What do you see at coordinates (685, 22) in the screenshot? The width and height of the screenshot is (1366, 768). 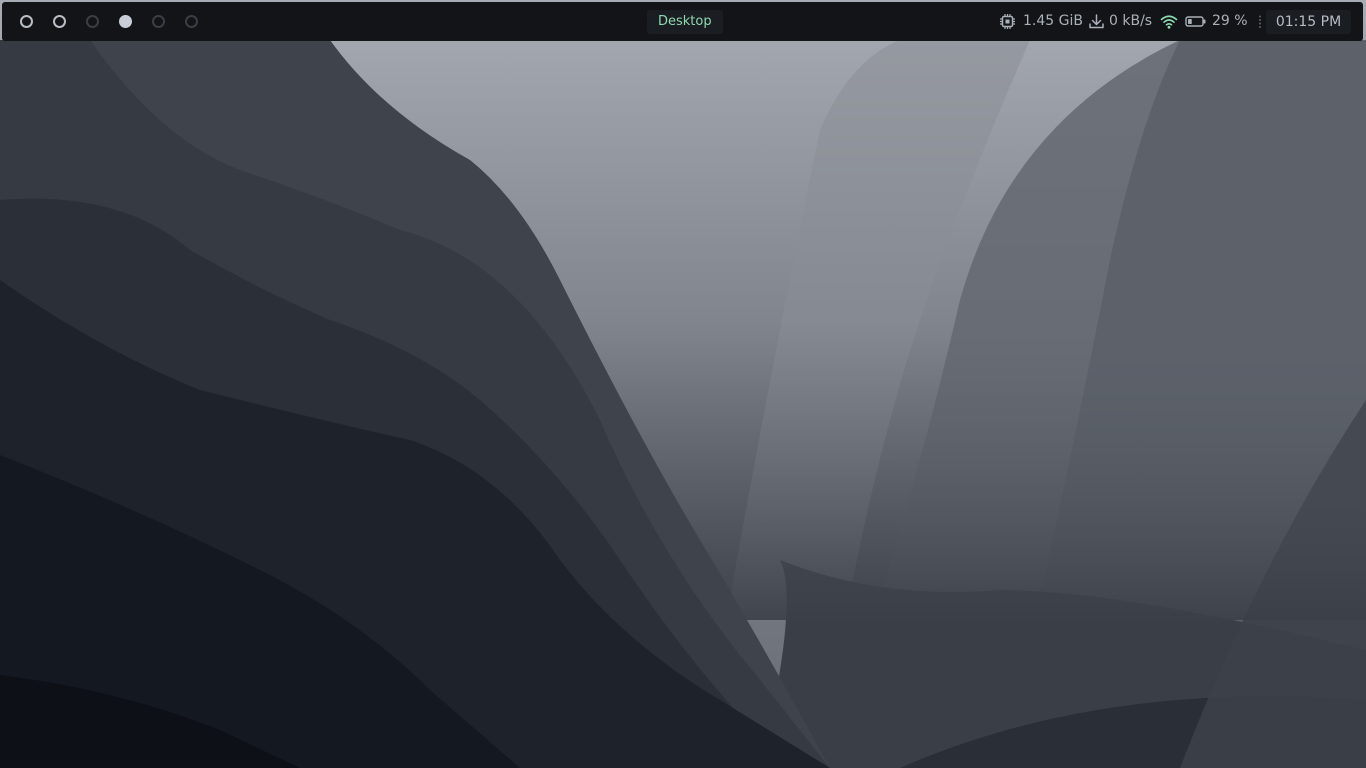 I see `active-window-title: Desktop` at bounding box center [685, 22].